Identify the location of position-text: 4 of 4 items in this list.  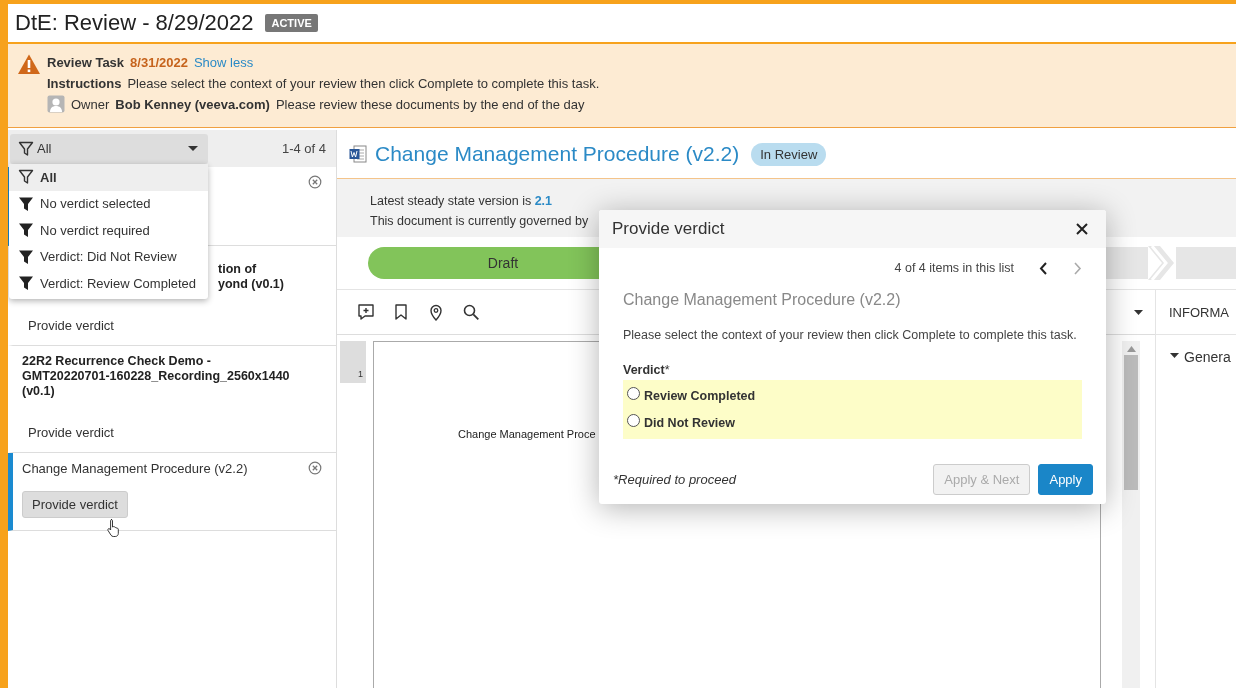
(954, 268).